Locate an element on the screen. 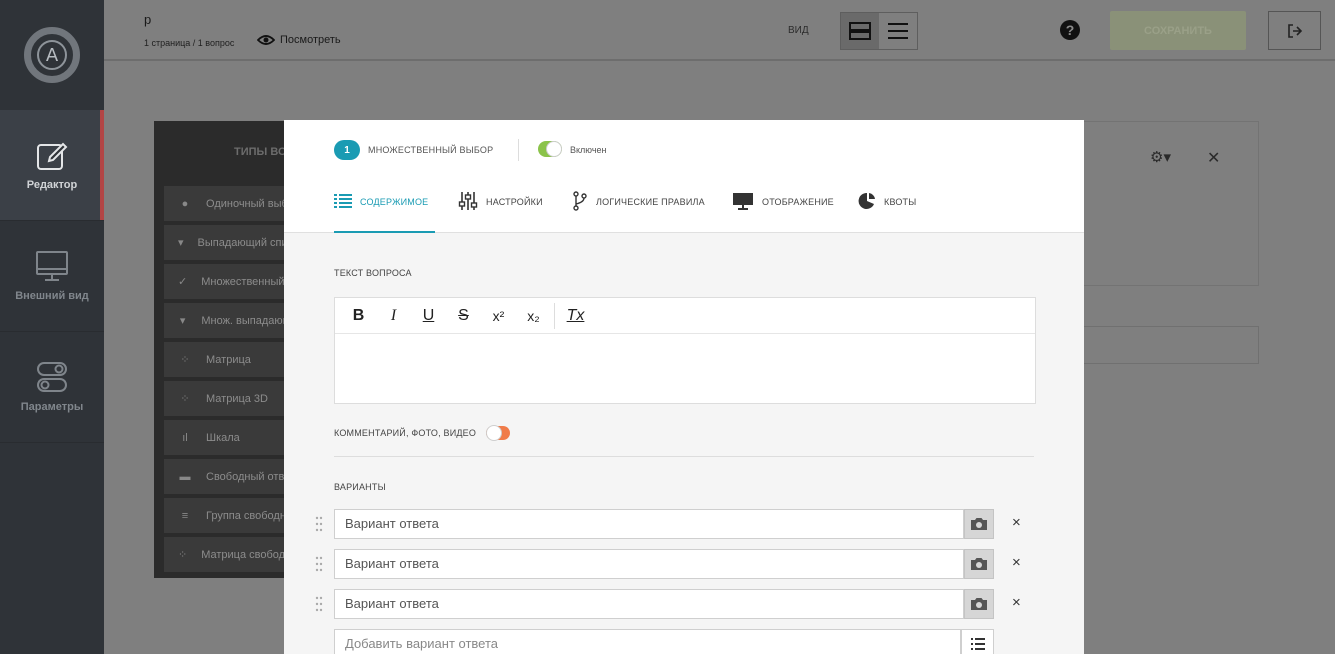  type-item: ● Одиночный выбор is located at coordinates (234, 203).